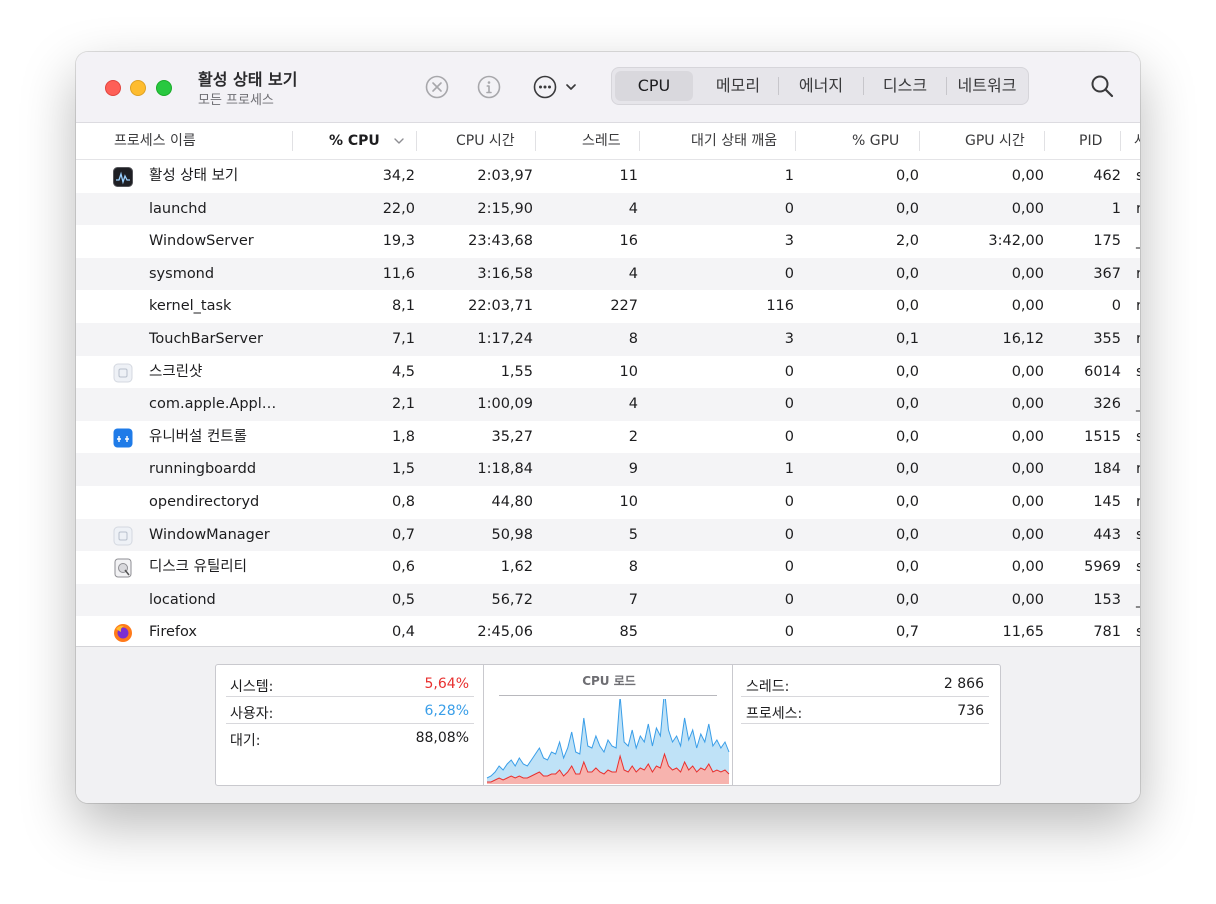 Image resolution: width=1216 pixels, height=904 pixels. Describe the element at coordinates (995, 141) in the screenshot. I see `column-header-gpu-time: GPU 시간` at that location.